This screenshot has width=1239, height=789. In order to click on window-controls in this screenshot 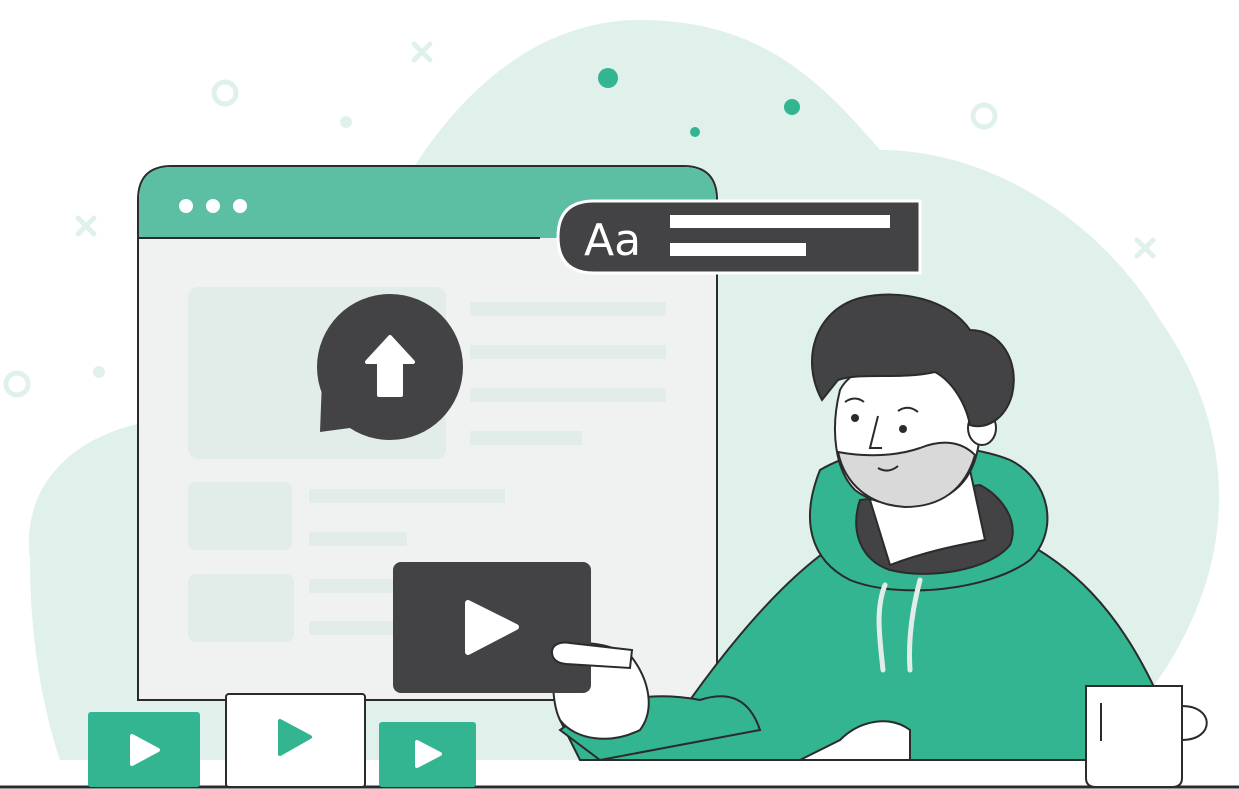, I will do `click(213, 206)`.